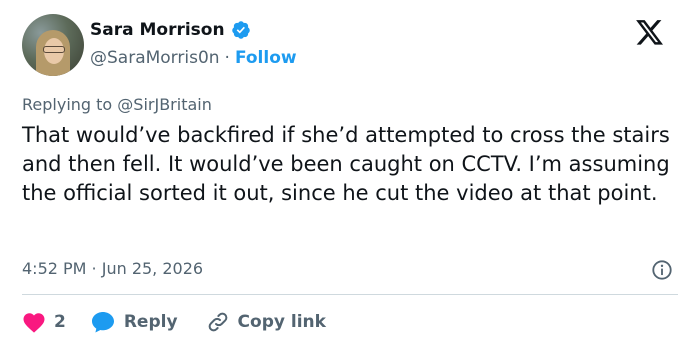 This screenshot has height=348, width=700. What do you see at coordinates (150, 322) in the screenshot?
I see `reply-label: Reply` at bounding box center [150, 322].